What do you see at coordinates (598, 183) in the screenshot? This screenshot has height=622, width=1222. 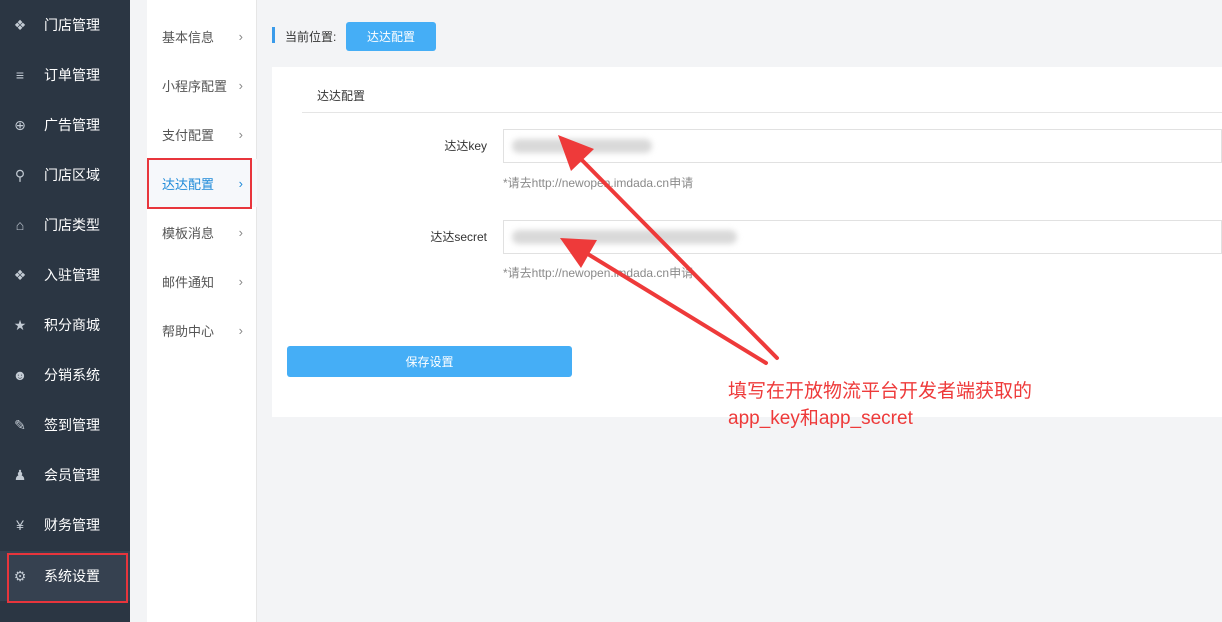 I see `dada-key-hint: *请去http://newopen.imdada.cn申请` at bounding box center [598, 183].